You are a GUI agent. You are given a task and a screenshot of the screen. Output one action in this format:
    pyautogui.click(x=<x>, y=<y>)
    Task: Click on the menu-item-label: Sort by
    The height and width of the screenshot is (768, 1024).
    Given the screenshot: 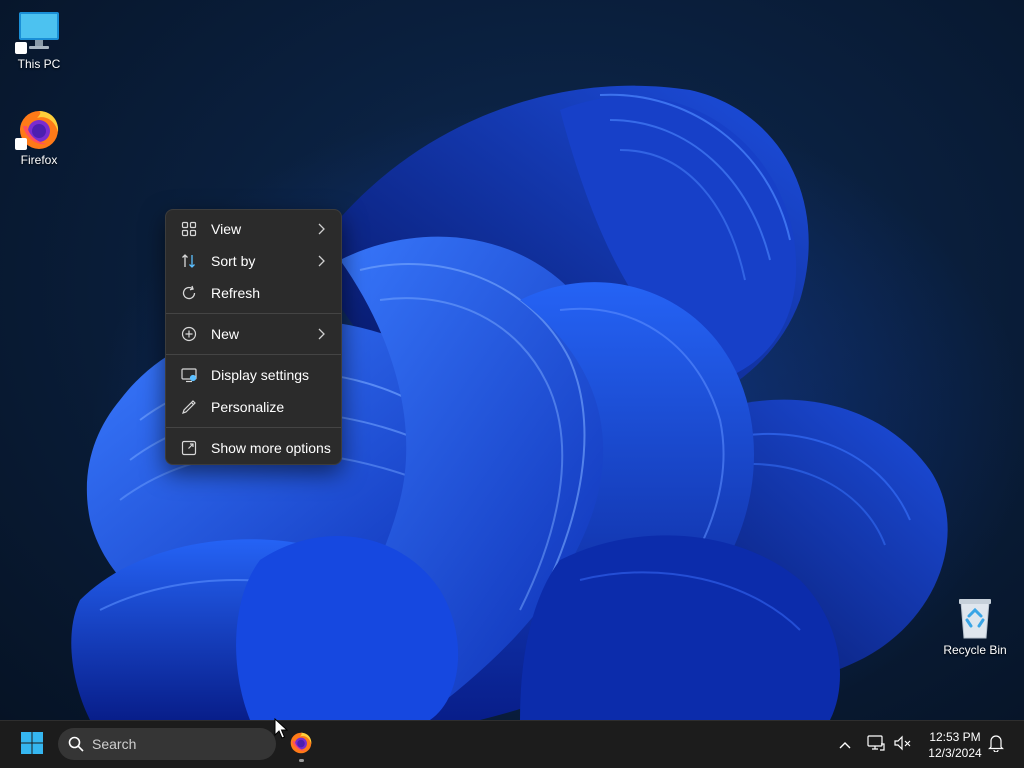 What is the action you would take?
    pyautogui.click(x=233, y=261)
    